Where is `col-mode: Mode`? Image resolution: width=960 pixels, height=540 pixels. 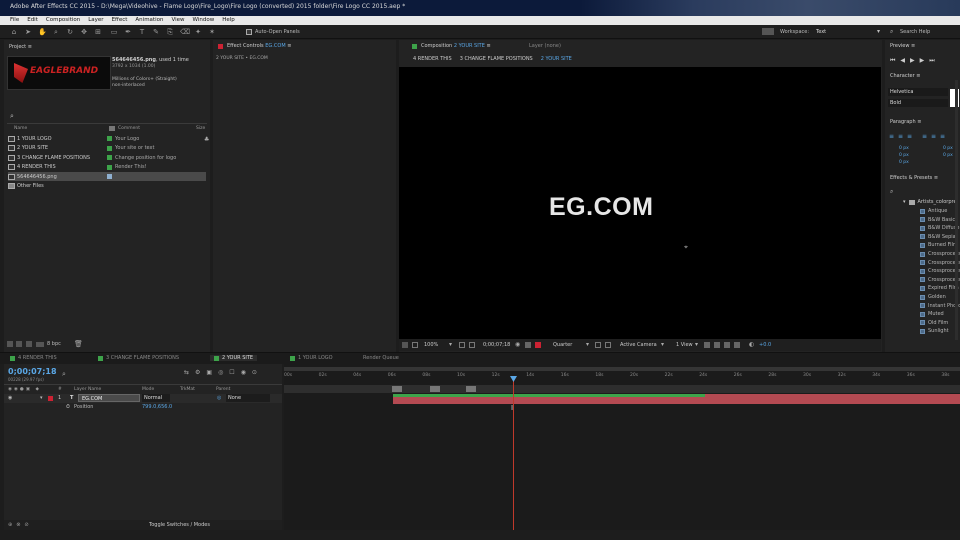 col-mode: Mode is located at coordinates (148, 389).